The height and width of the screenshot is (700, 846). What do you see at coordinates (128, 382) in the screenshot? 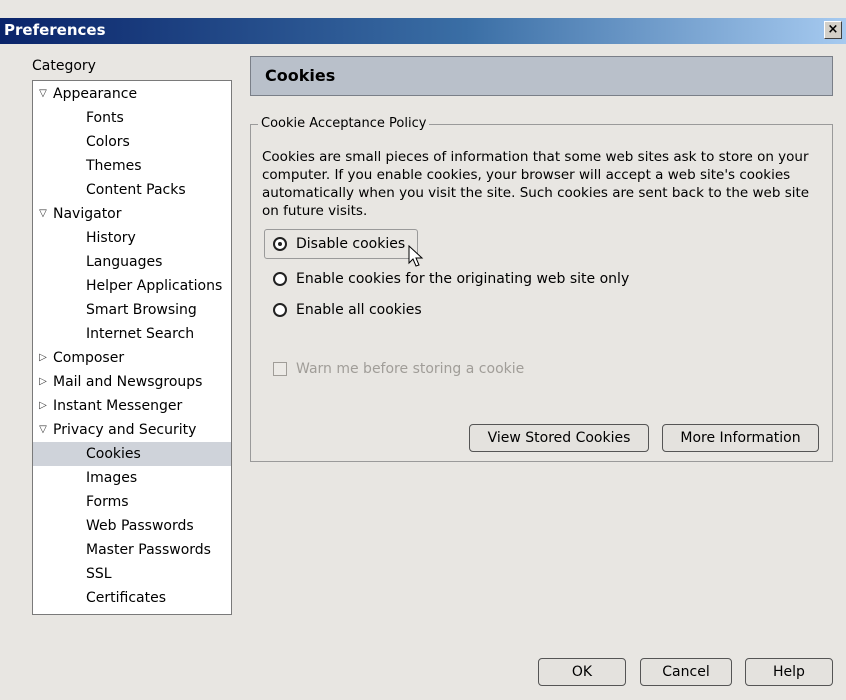
I see `tree-item-label: Mail and Newsgroups` at bounding box center [128, 382].